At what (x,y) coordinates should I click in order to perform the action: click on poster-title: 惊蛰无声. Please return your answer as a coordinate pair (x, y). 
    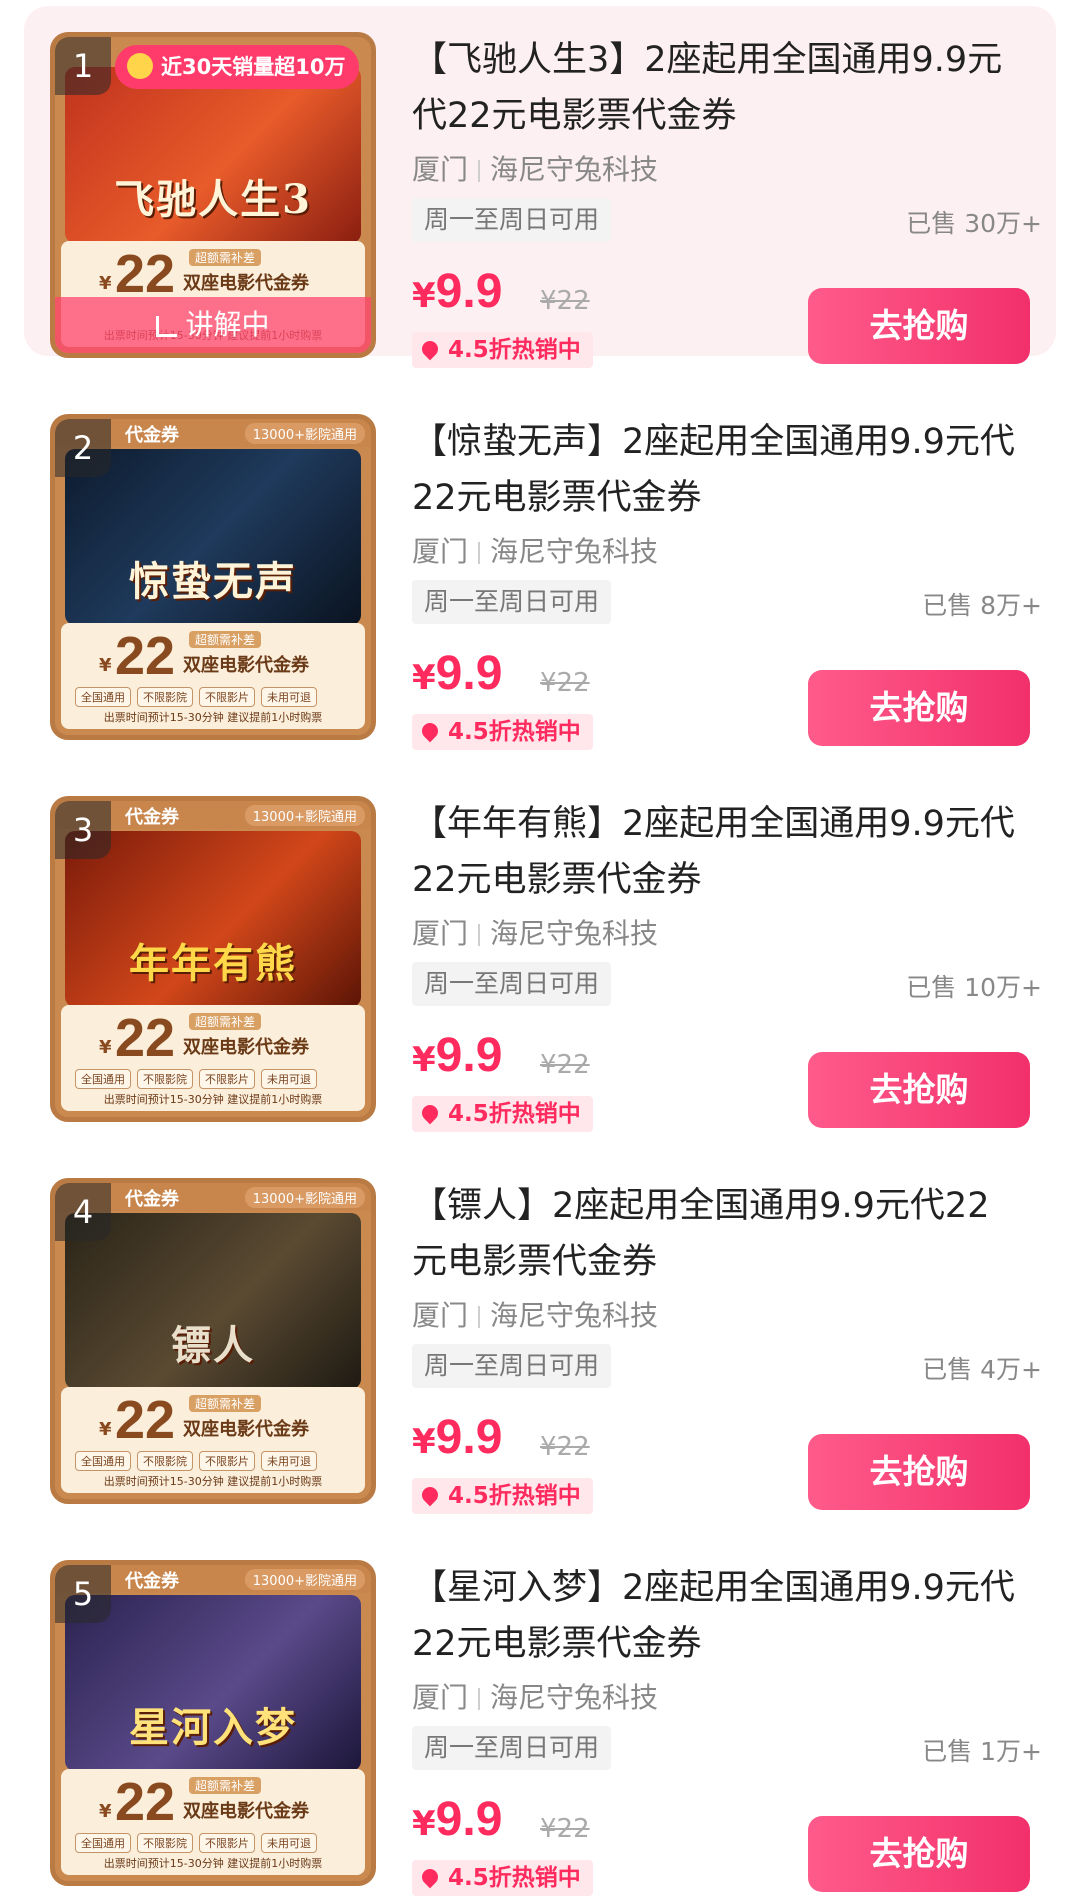
    Looking at the image, I should click on (213, 581).